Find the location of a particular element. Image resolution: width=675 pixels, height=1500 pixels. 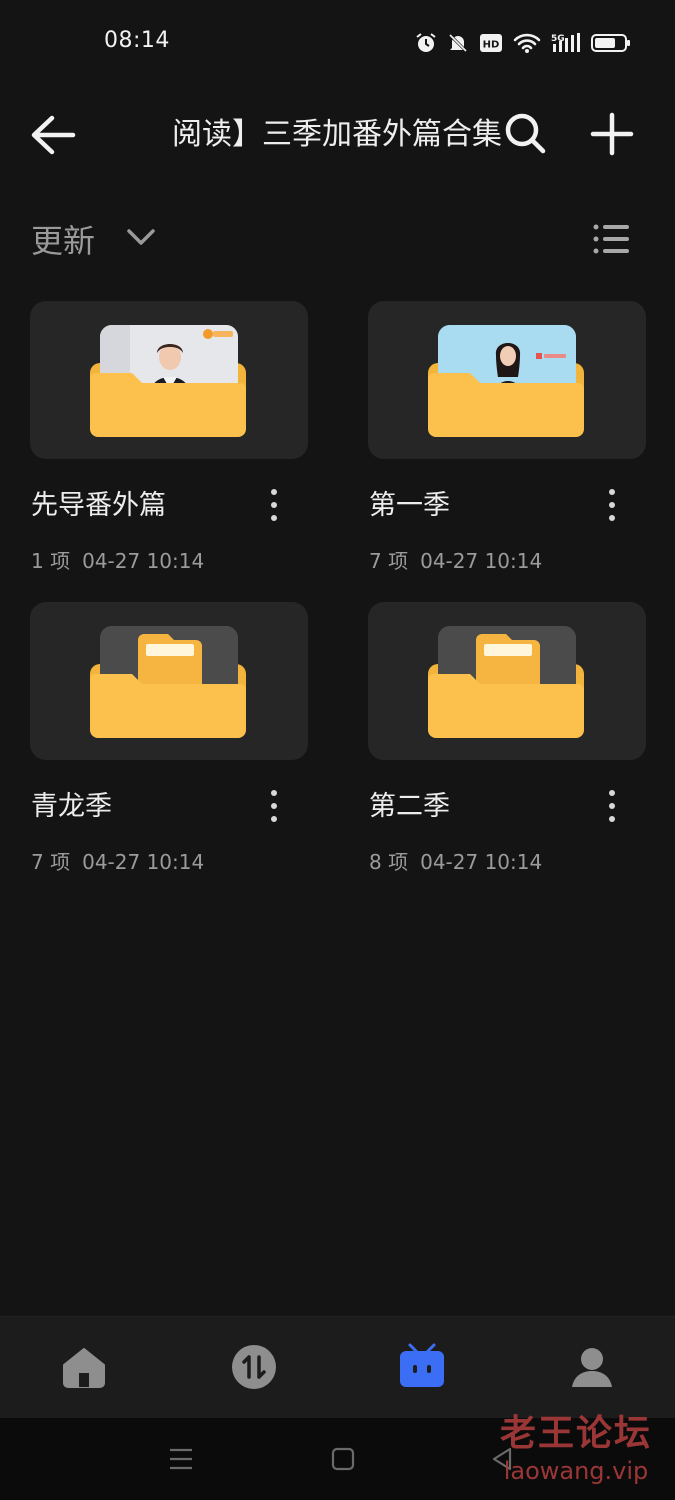

folder-card: 第二季 8 项 04-27 10:14 is located at coordinates (507, 742).